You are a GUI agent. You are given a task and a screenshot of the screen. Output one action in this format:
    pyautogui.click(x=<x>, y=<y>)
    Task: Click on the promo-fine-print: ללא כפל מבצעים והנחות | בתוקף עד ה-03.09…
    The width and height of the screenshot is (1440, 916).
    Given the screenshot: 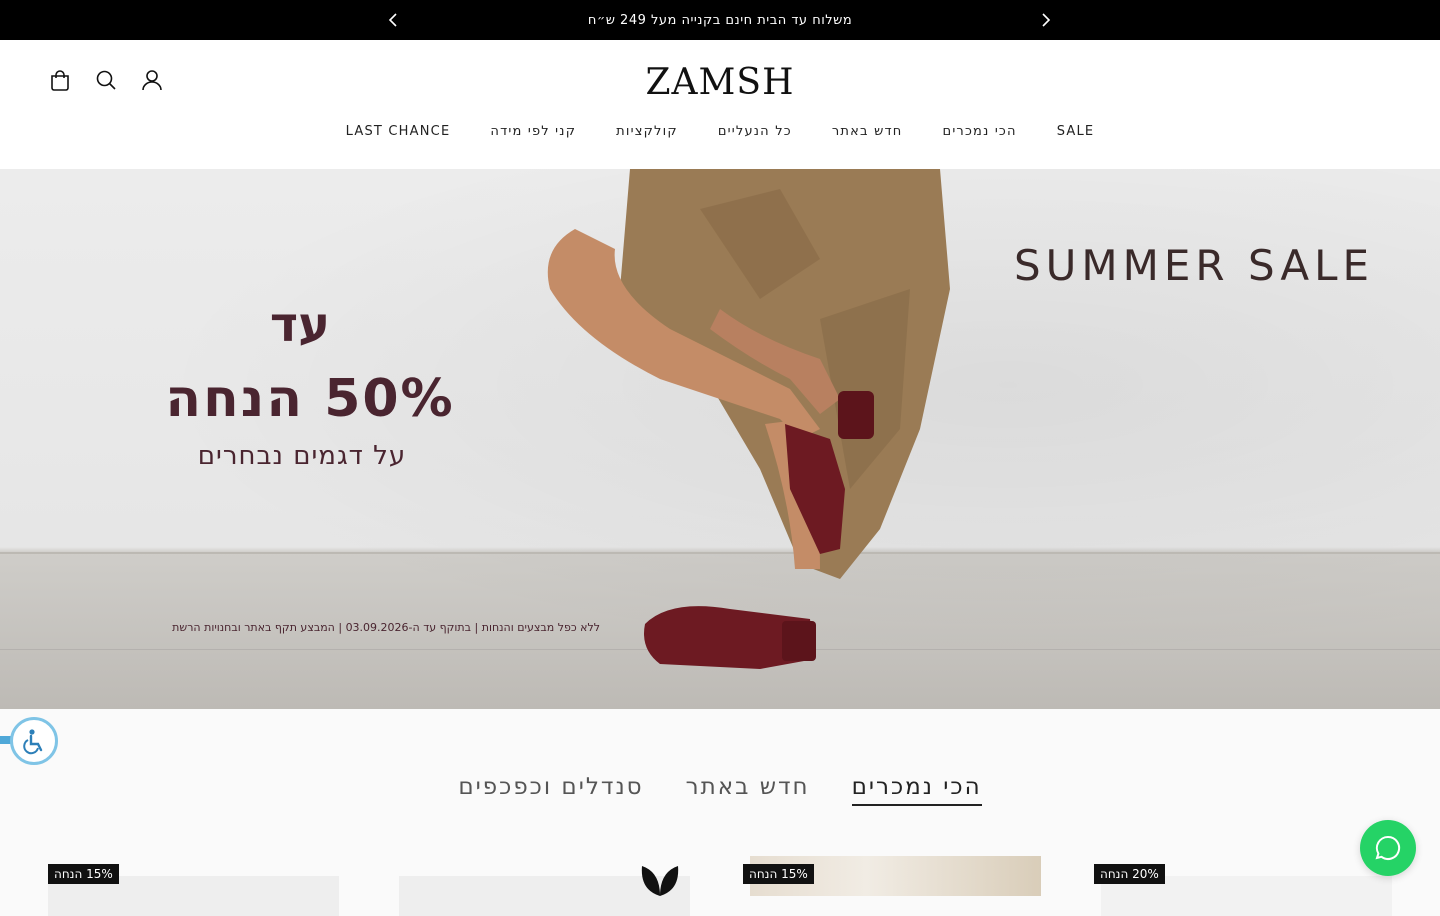 What is the action you would take?
    pyautogui.click(x=386, y=627)
    